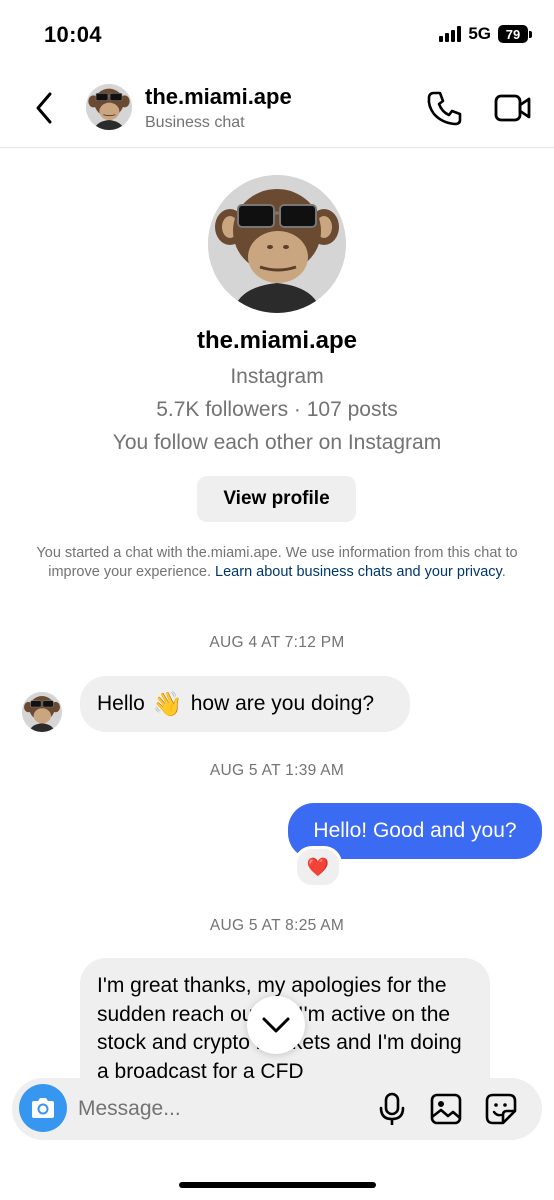 Image resolution: width=554 pixels, height=1200 pixels. I want to click on profile-avatar, so click(277, 244).